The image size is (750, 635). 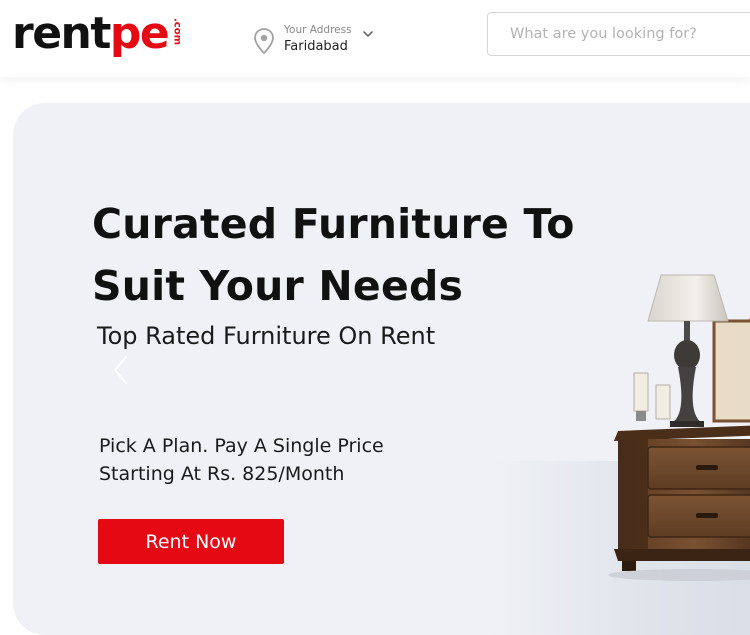 I want to click on search-box, so click(x=618, y=34).